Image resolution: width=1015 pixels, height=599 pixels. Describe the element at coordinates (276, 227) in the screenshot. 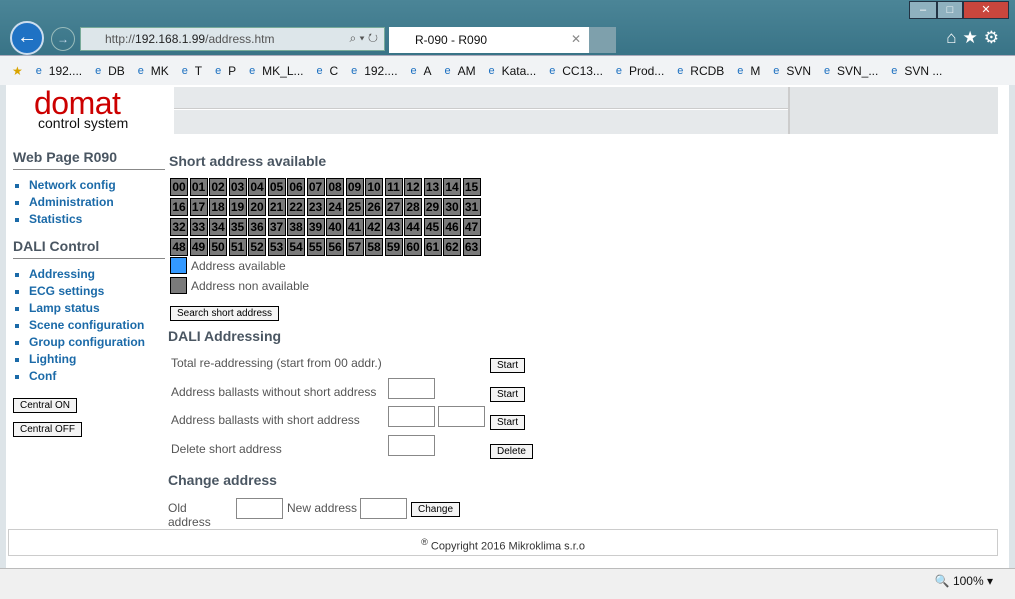

I see `address-cell-37: 37` at that location.